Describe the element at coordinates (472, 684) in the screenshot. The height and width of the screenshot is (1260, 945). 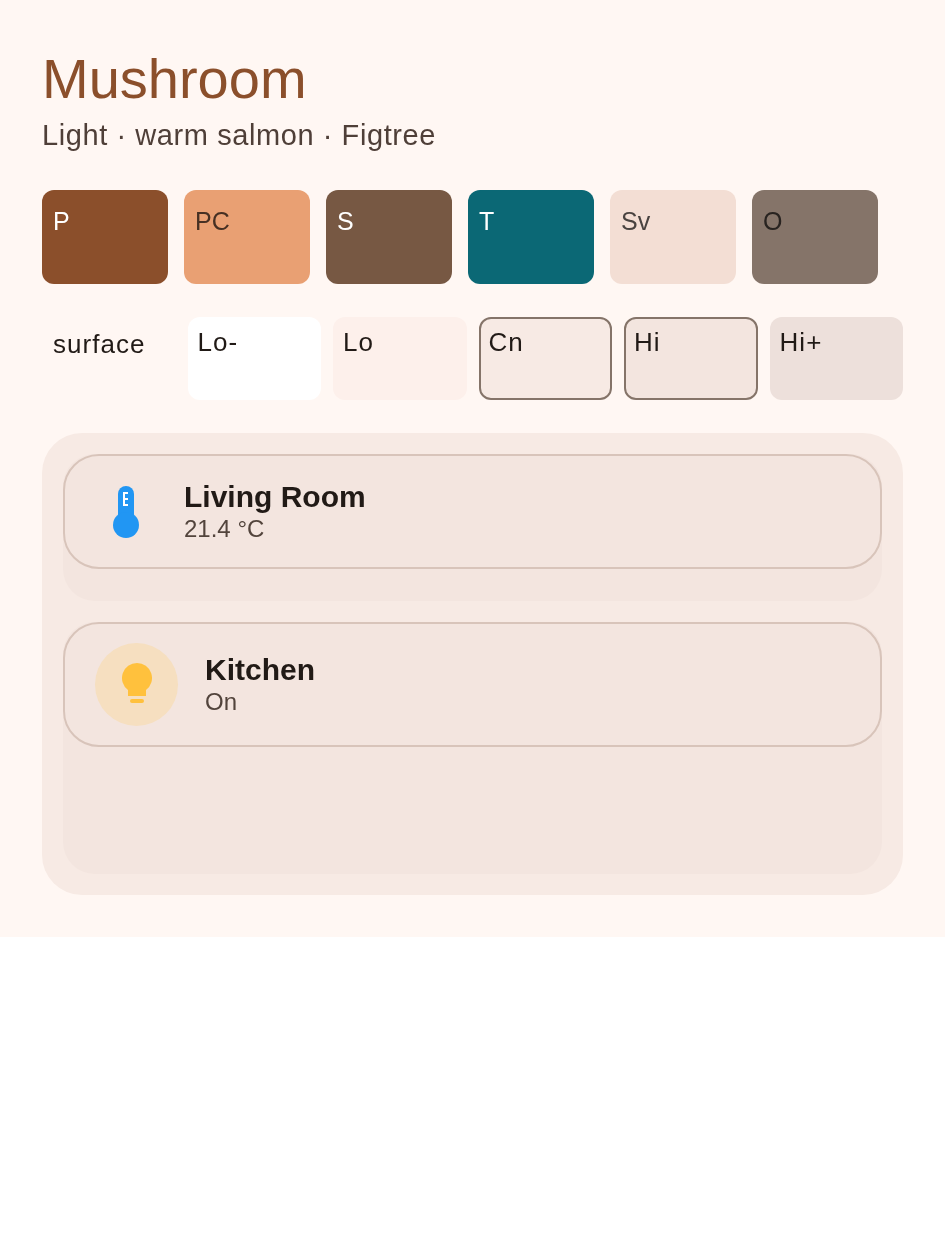
I see `entity-card: Kitchen On` at that location.